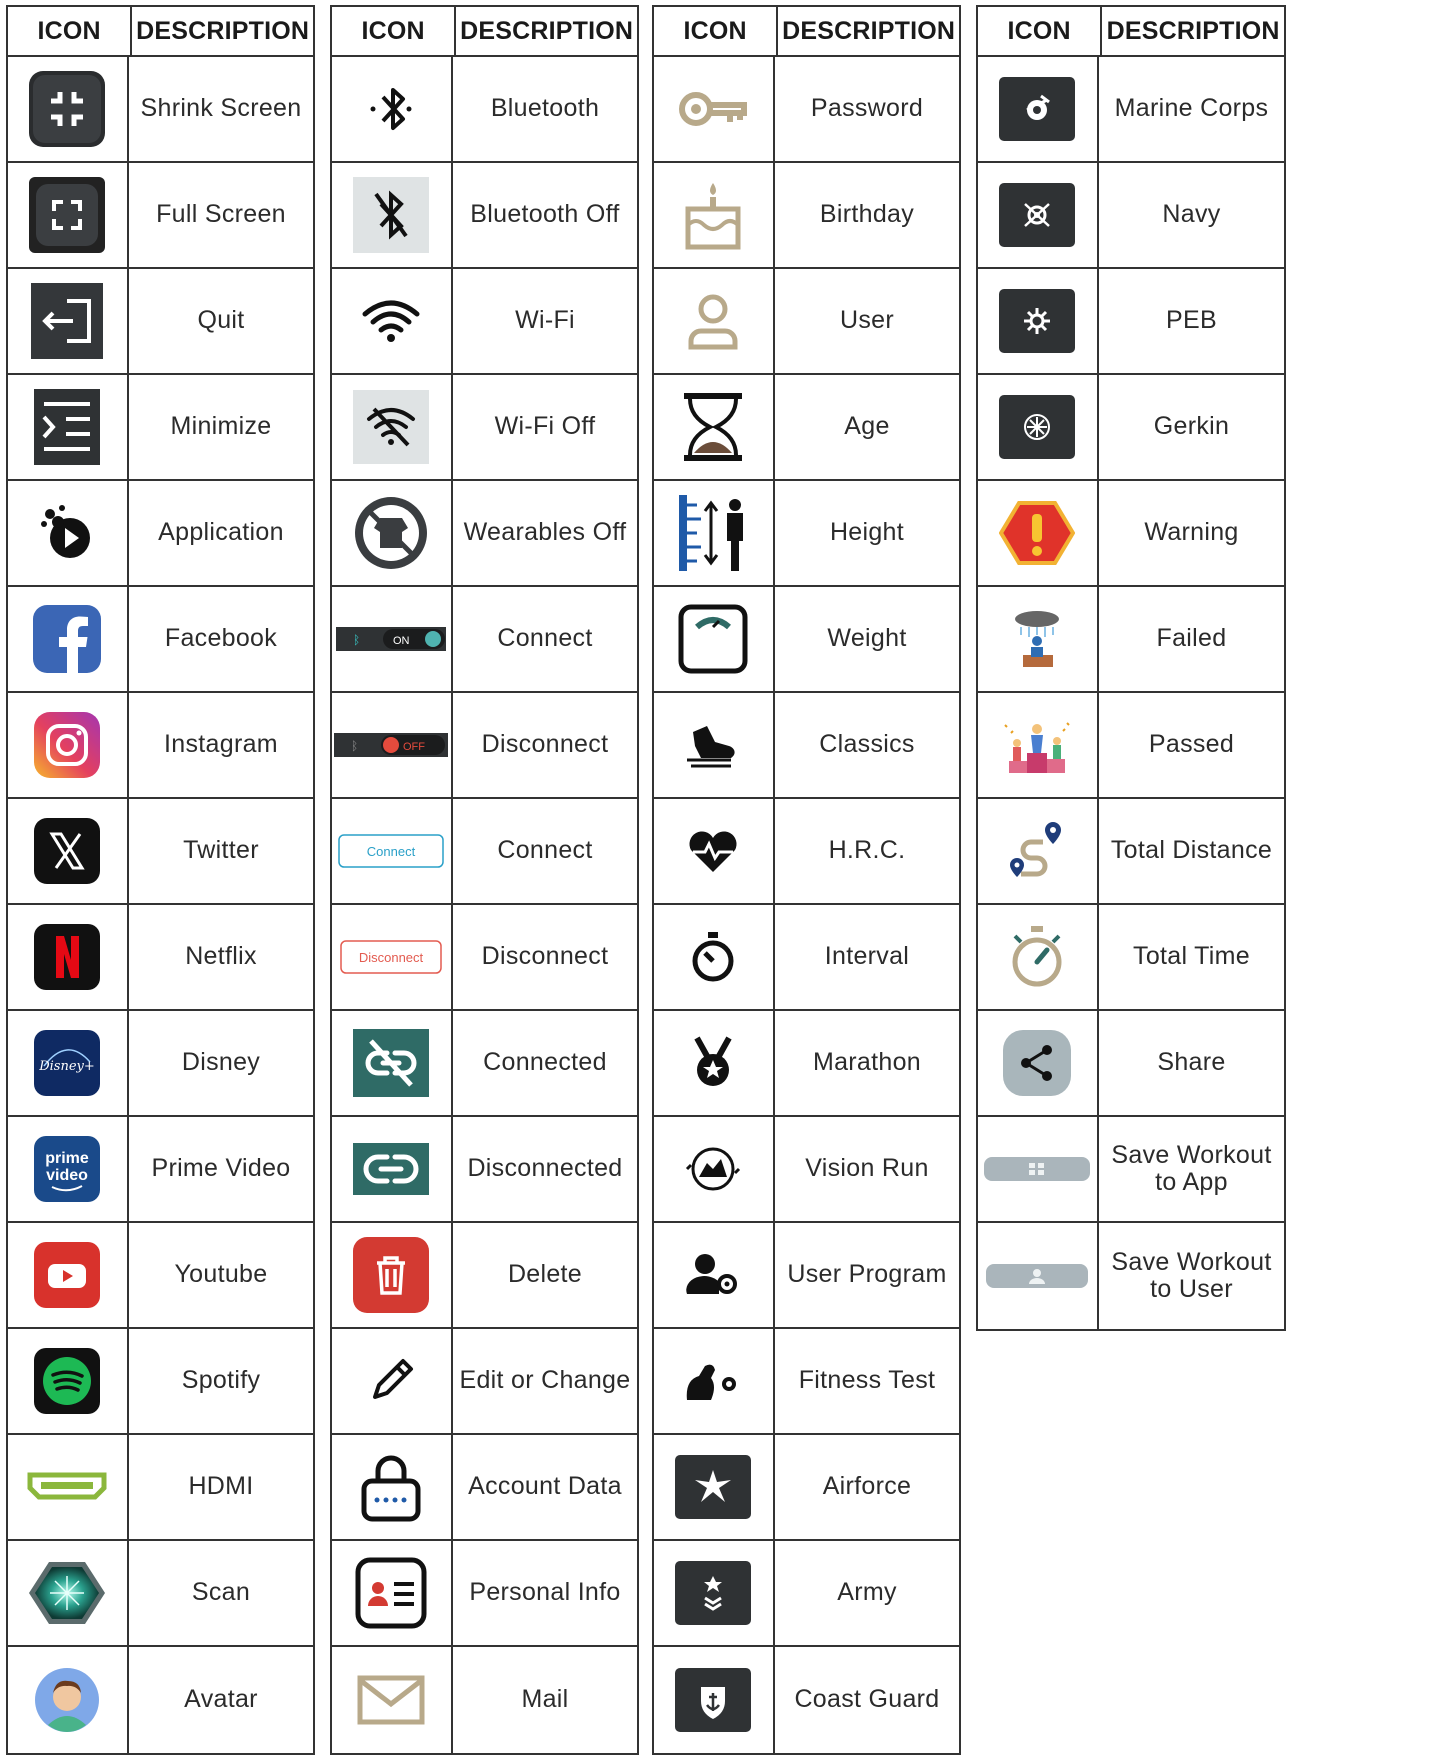 The width and height of the screenshot is (1436, 1755). What do you see at coordinates (806, 746) in the screenshot?
I see `table-row: Classics` at bounding box center [806, 746].